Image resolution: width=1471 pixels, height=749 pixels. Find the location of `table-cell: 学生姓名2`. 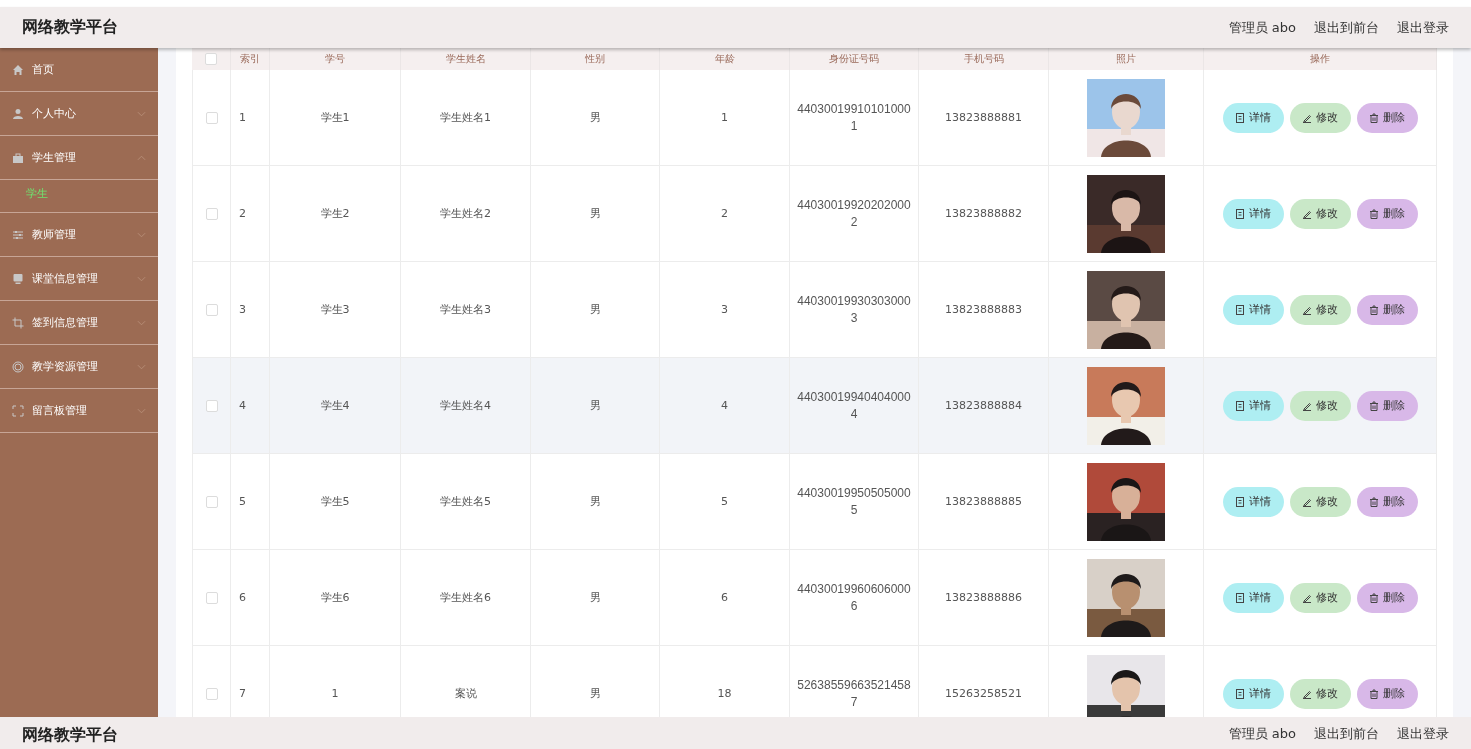

table-cell: 学生姓名2 is located at coordinates (465, 213).